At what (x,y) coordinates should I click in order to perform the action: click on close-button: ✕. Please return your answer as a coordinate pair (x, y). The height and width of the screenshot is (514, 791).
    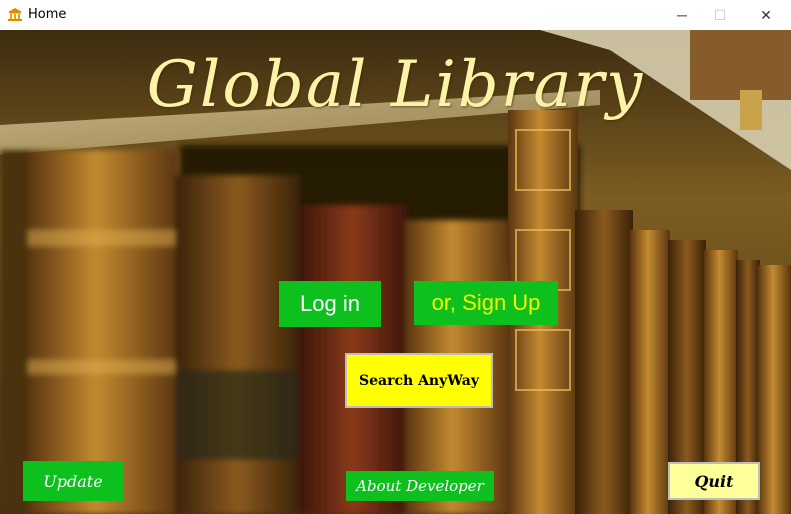
    Looking at the image, I should click on (766, 15).